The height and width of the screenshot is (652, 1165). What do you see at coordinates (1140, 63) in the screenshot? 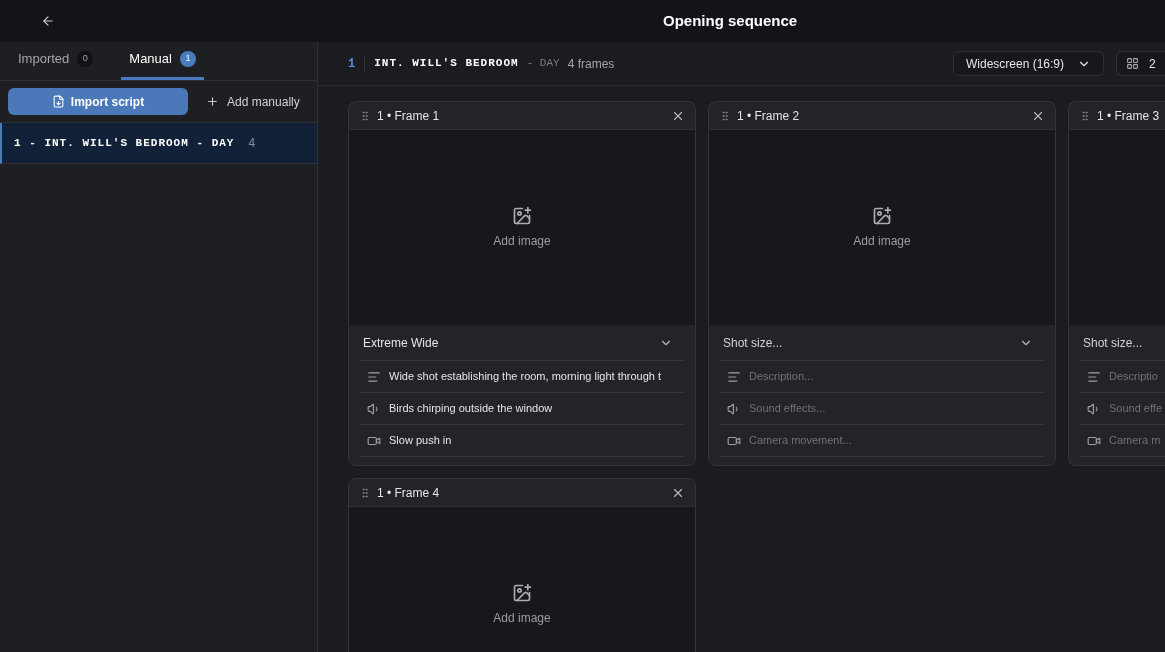
I see `columns-select: 2` at bounding box center [1140, 63].